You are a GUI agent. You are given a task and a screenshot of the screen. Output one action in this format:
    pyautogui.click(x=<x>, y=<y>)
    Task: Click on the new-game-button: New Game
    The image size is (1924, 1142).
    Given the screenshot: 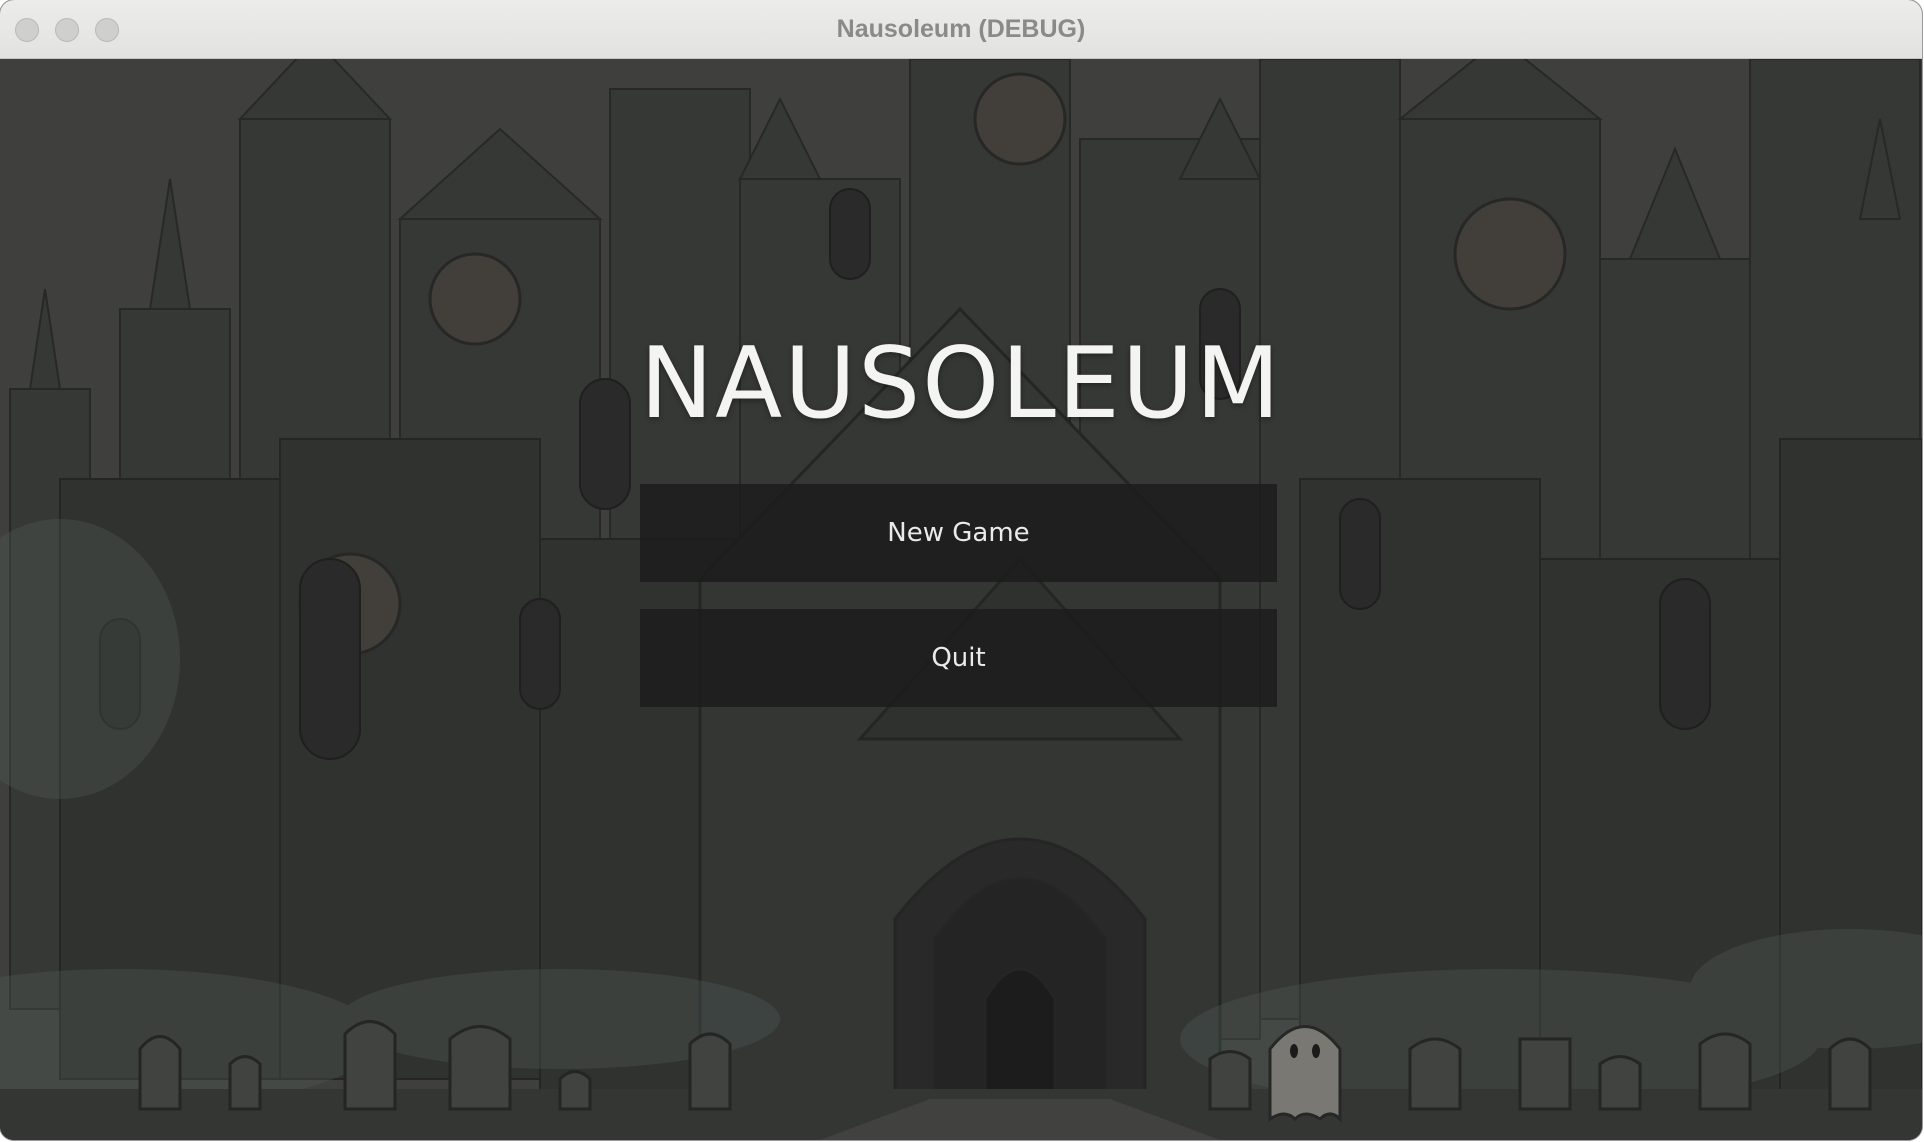 What is the action you would take?
    pyautogui.click(x=958, y=533)
    